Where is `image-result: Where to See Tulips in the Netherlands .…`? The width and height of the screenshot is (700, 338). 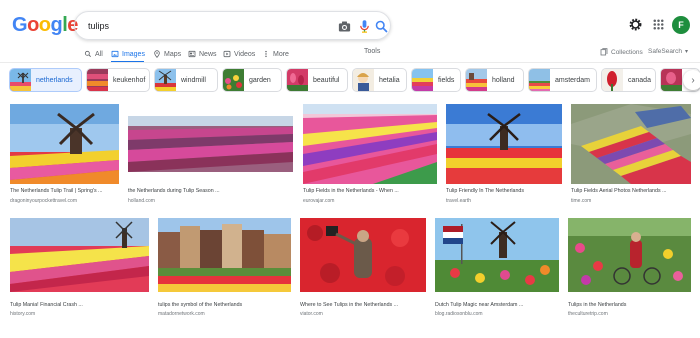
image-result: Where to See Tulips in the Netherlands .… is located at coordinates (363, 268).